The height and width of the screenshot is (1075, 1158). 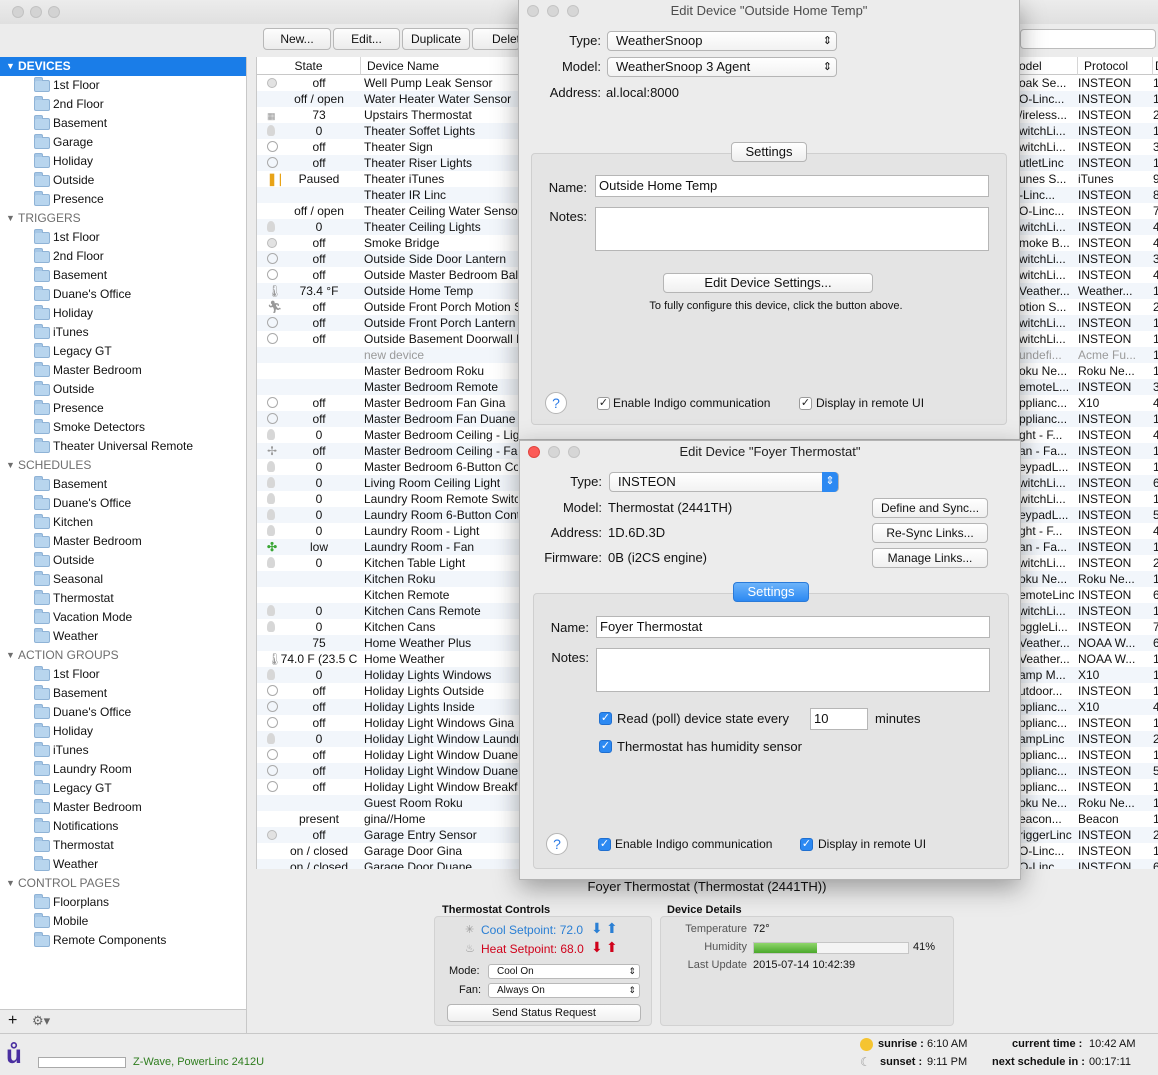 What do you see at coordinates (123, 579) in the screenshot?
I see `sidebar-folder-item: Seasonal` at bounding box center [123, 579].